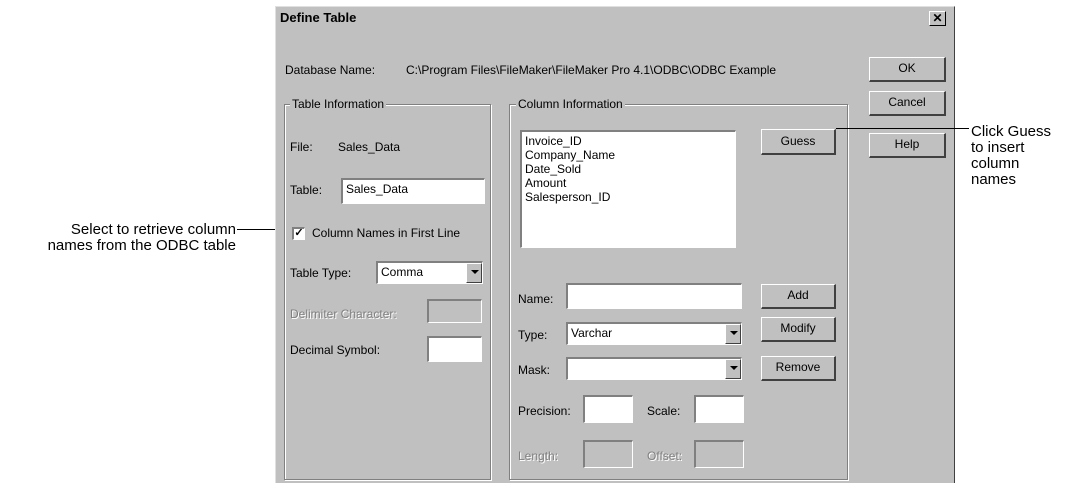  Describe the element at coordinates (570, 104) in the screenshot. I see `column-information-label: Column Information` at that location.